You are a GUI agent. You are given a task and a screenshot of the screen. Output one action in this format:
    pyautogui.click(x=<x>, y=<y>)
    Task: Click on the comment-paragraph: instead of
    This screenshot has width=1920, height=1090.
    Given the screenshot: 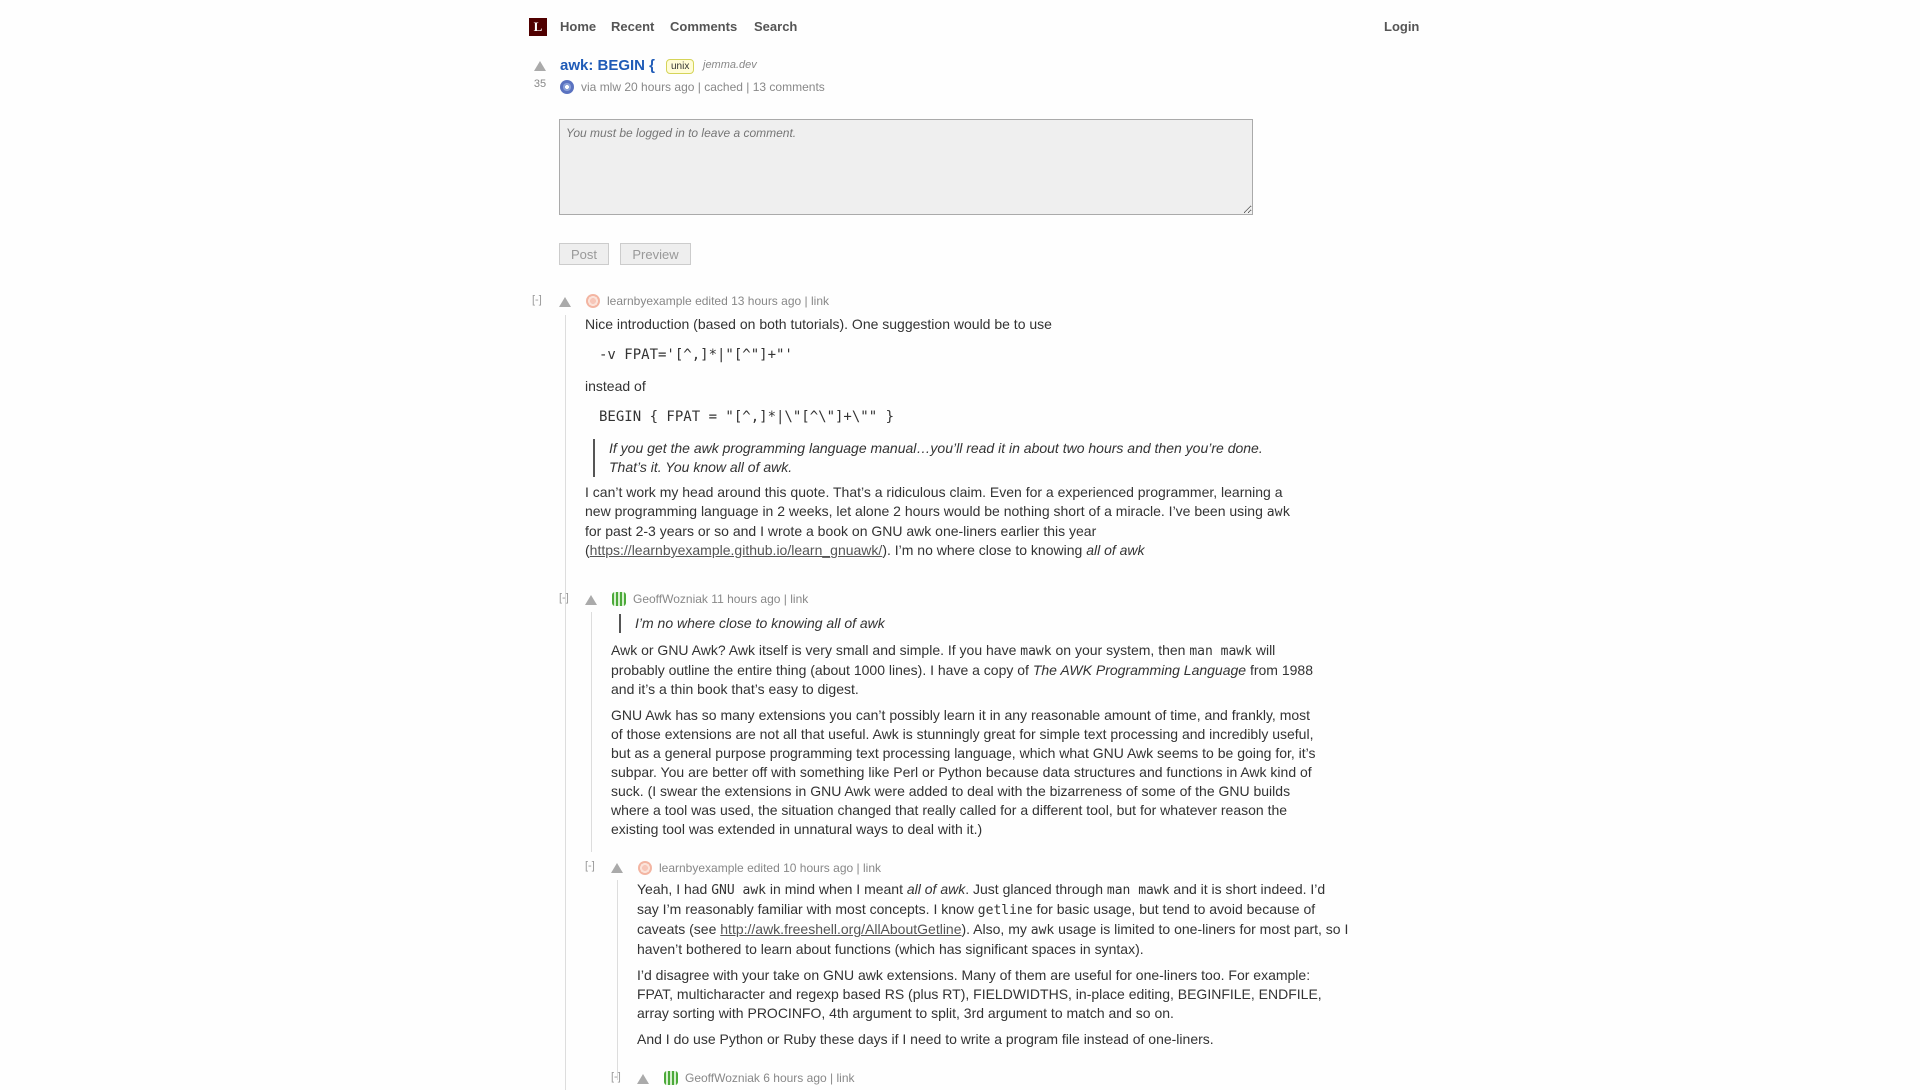 What is the action you would take?
    pyautogui.click(x=615, y=386)
    